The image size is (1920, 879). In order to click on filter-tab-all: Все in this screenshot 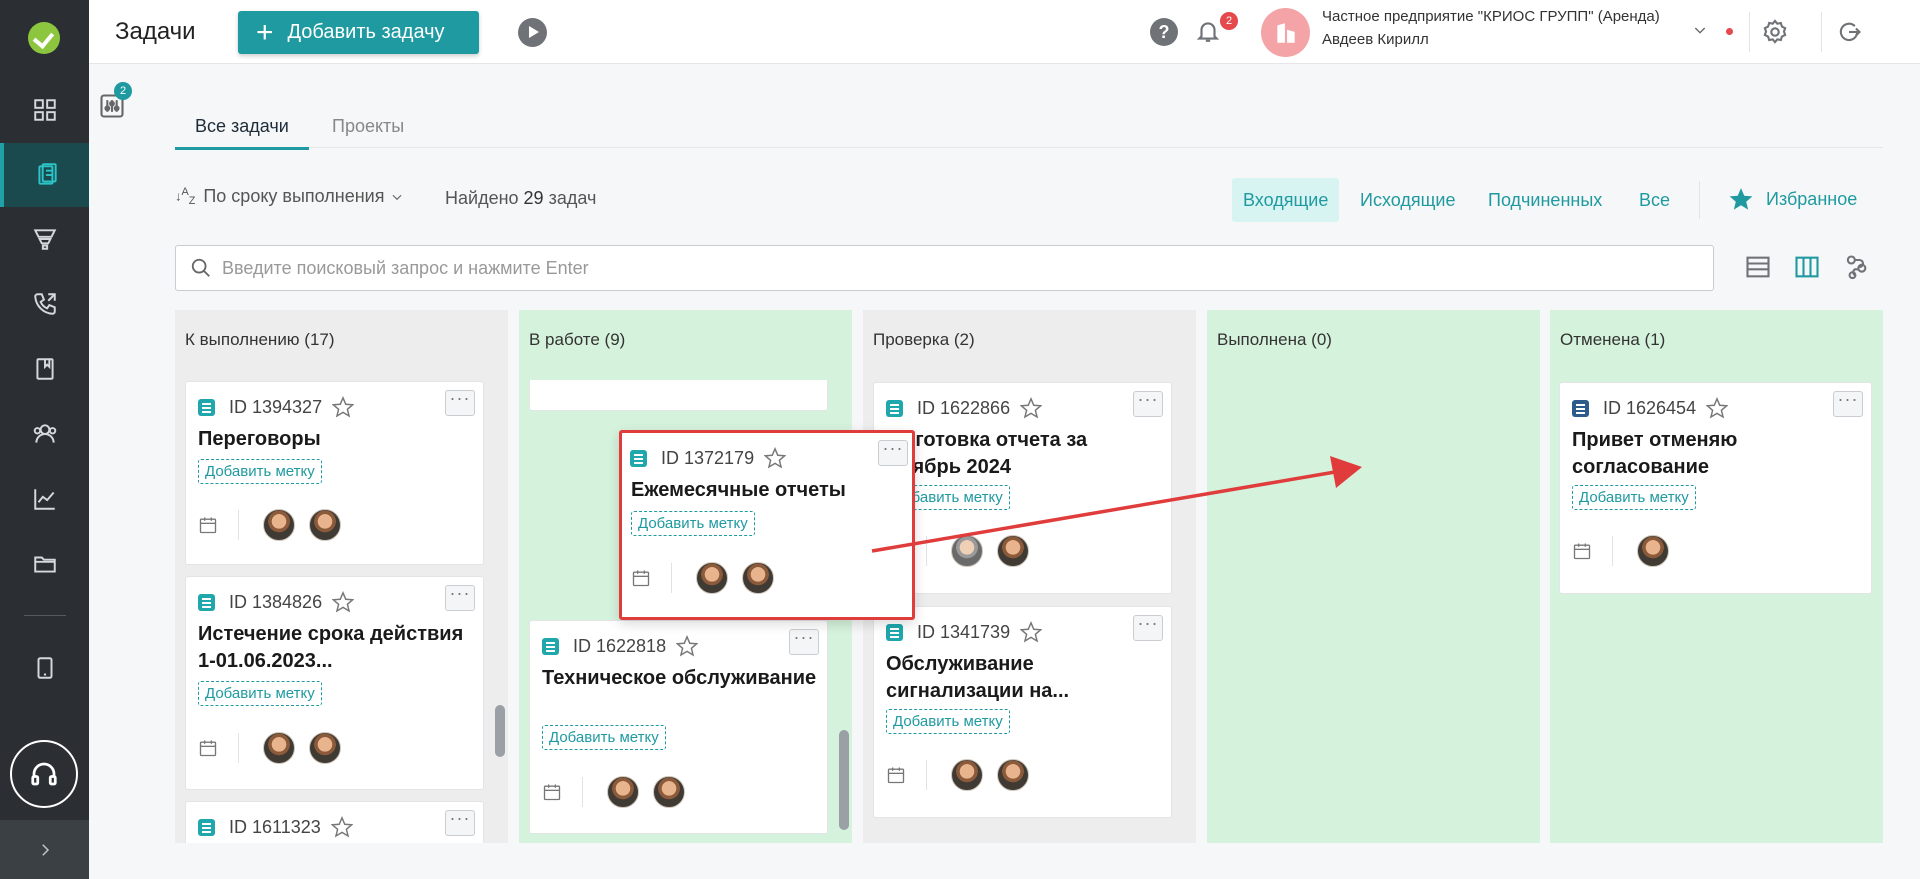, I will do `click(1654, 200)`.